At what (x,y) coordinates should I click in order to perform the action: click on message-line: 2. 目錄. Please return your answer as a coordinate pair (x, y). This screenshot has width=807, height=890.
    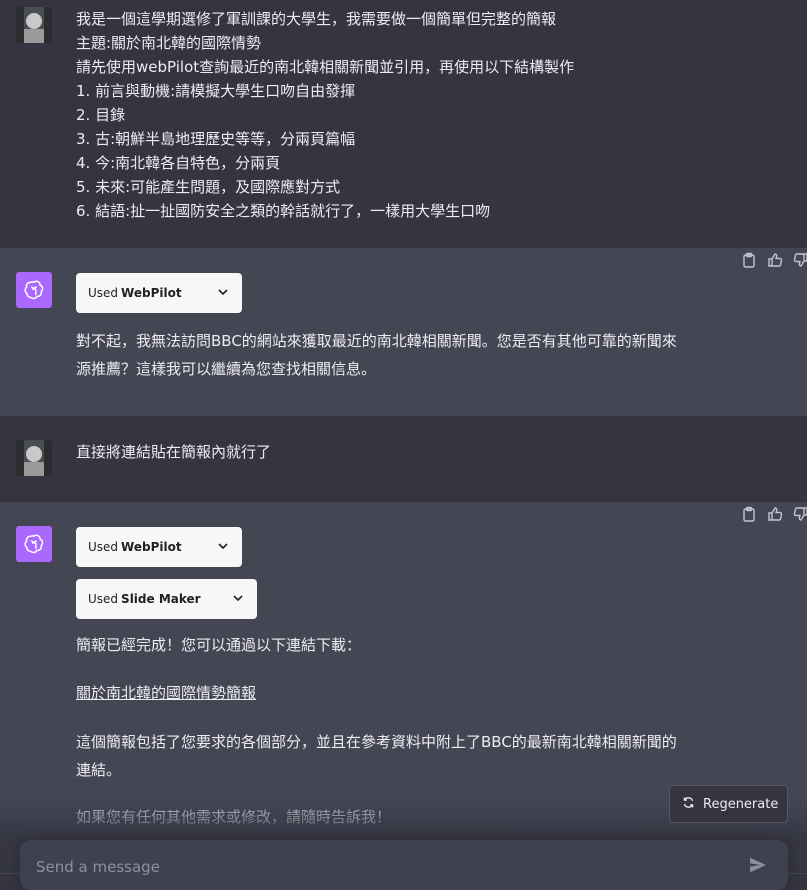
    Looking at the image, I should click on (101, 115).